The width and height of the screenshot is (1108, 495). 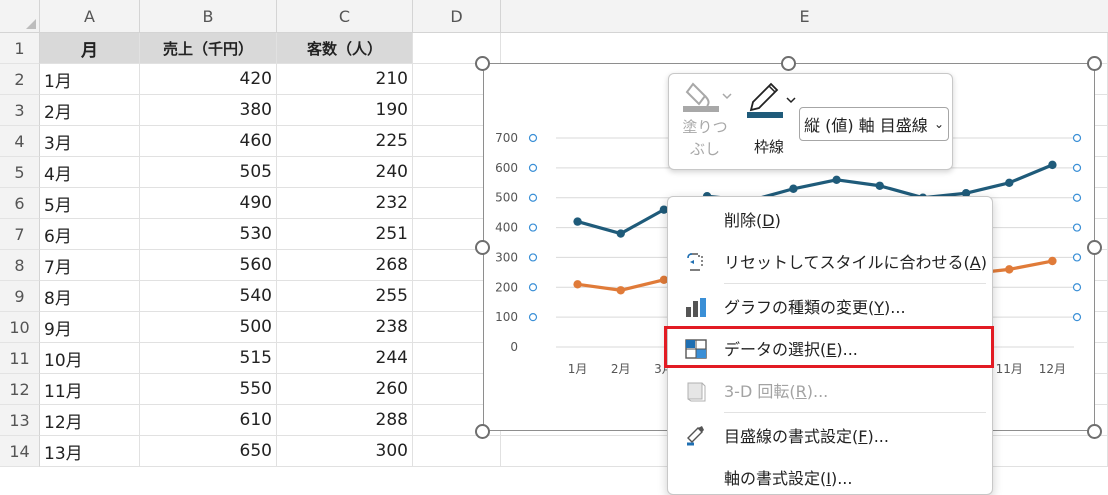 What do you see at coordinates (90, 358) in the screenshot?
I see `table-cell: 10月` at bounding box center [90, 358].